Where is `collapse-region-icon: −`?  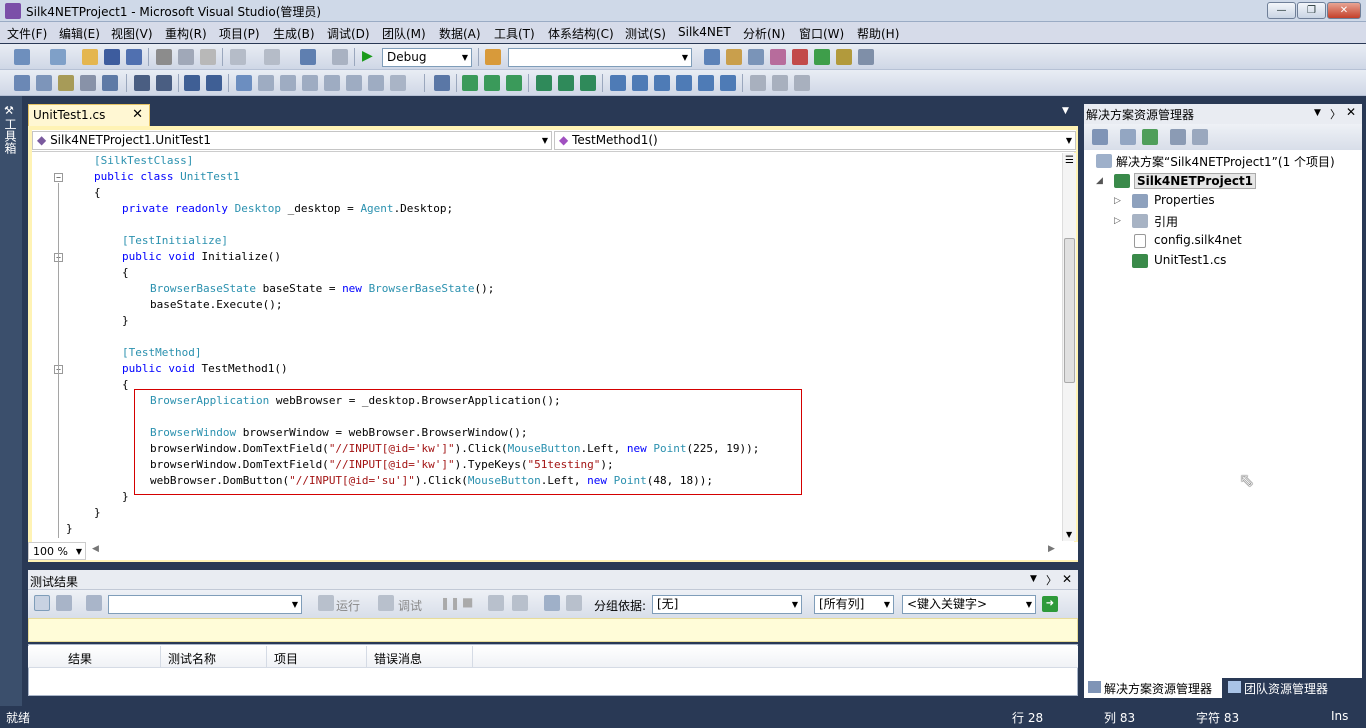 collapse-region-icon: − is located at coordinates (58, 177).